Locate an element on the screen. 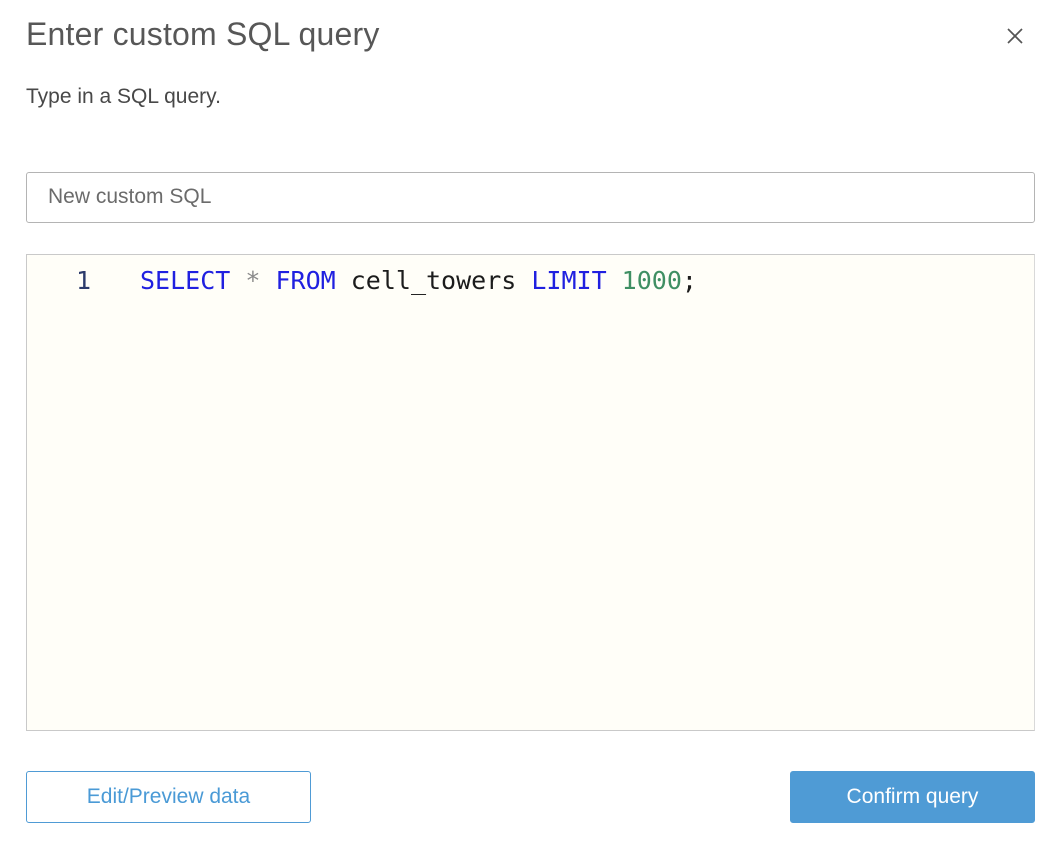  sql-token-keyword: SELECT is located at coordinates (193, 280).